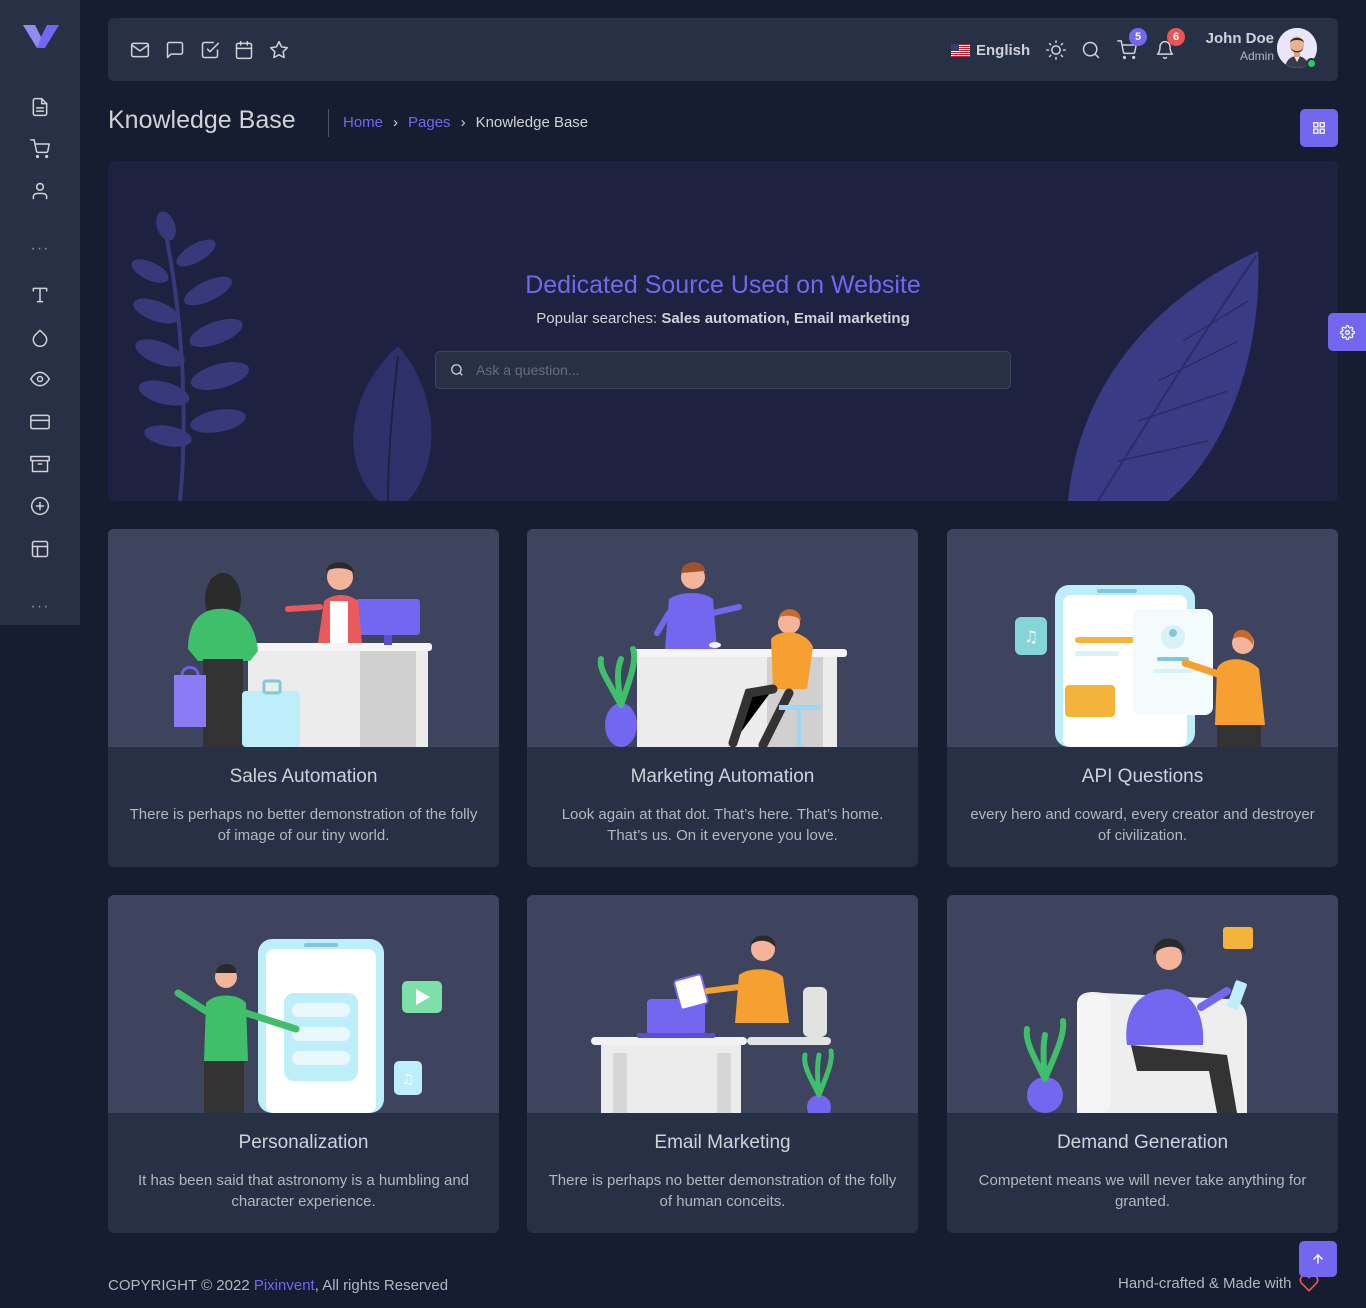 Image resolution: width=1366 pixels, height=1308 pixels. What do you see at coordinates (785, 318) in the screenshot?
I see `popular-searches-terms: Sales automation, Email marketing` at bounding box center [785, 318].